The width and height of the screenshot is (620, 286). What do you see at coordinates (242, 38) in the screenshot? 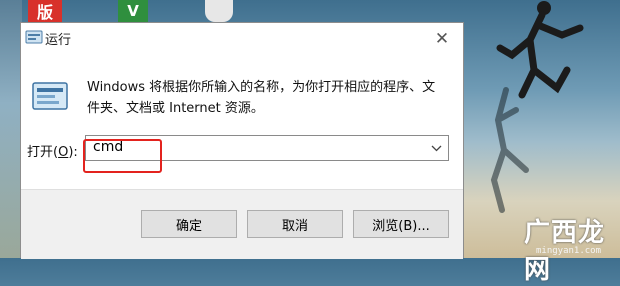
I see `title-bar: 运行 ✕` at bounding box center [242, 38].